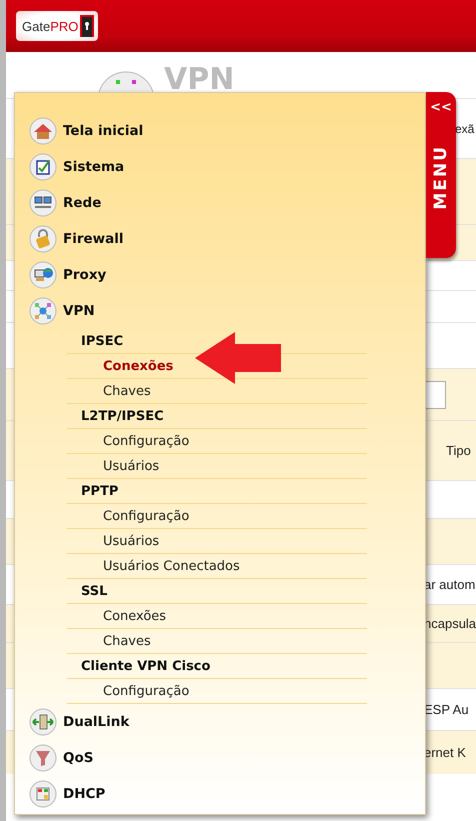 The height and width of the screenshot is (821, 476). Describe the element at coordinates (450, 623) in the screenshot. I see `form-label: ncapsula` at that location.